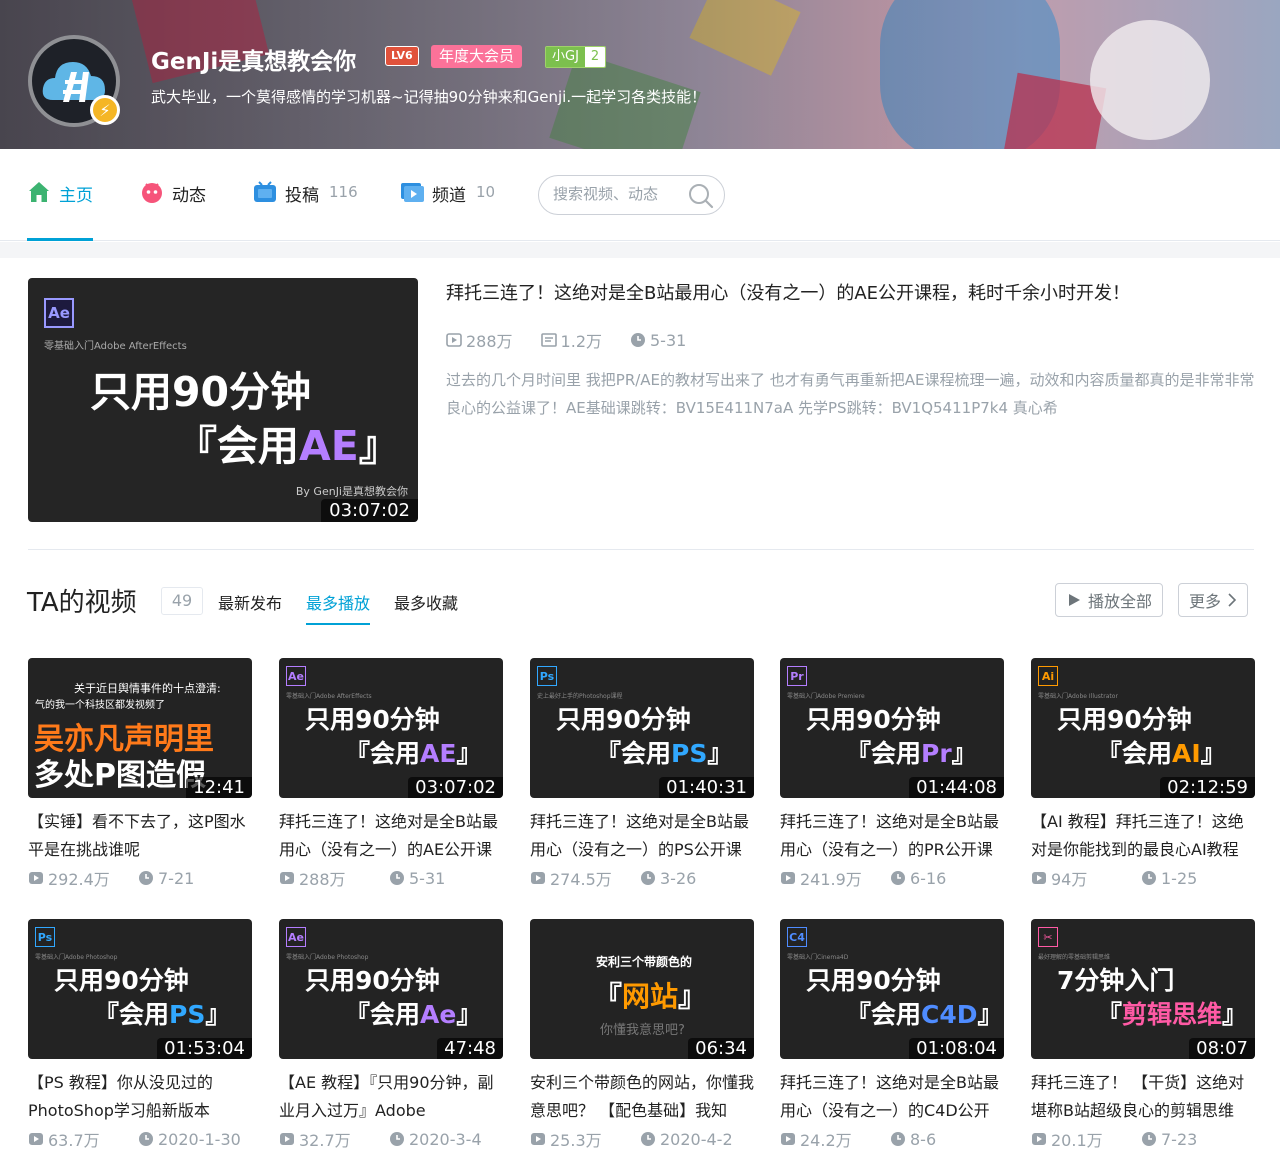  I want to click on app-badge-icon: Ai, so click(1048, 676).